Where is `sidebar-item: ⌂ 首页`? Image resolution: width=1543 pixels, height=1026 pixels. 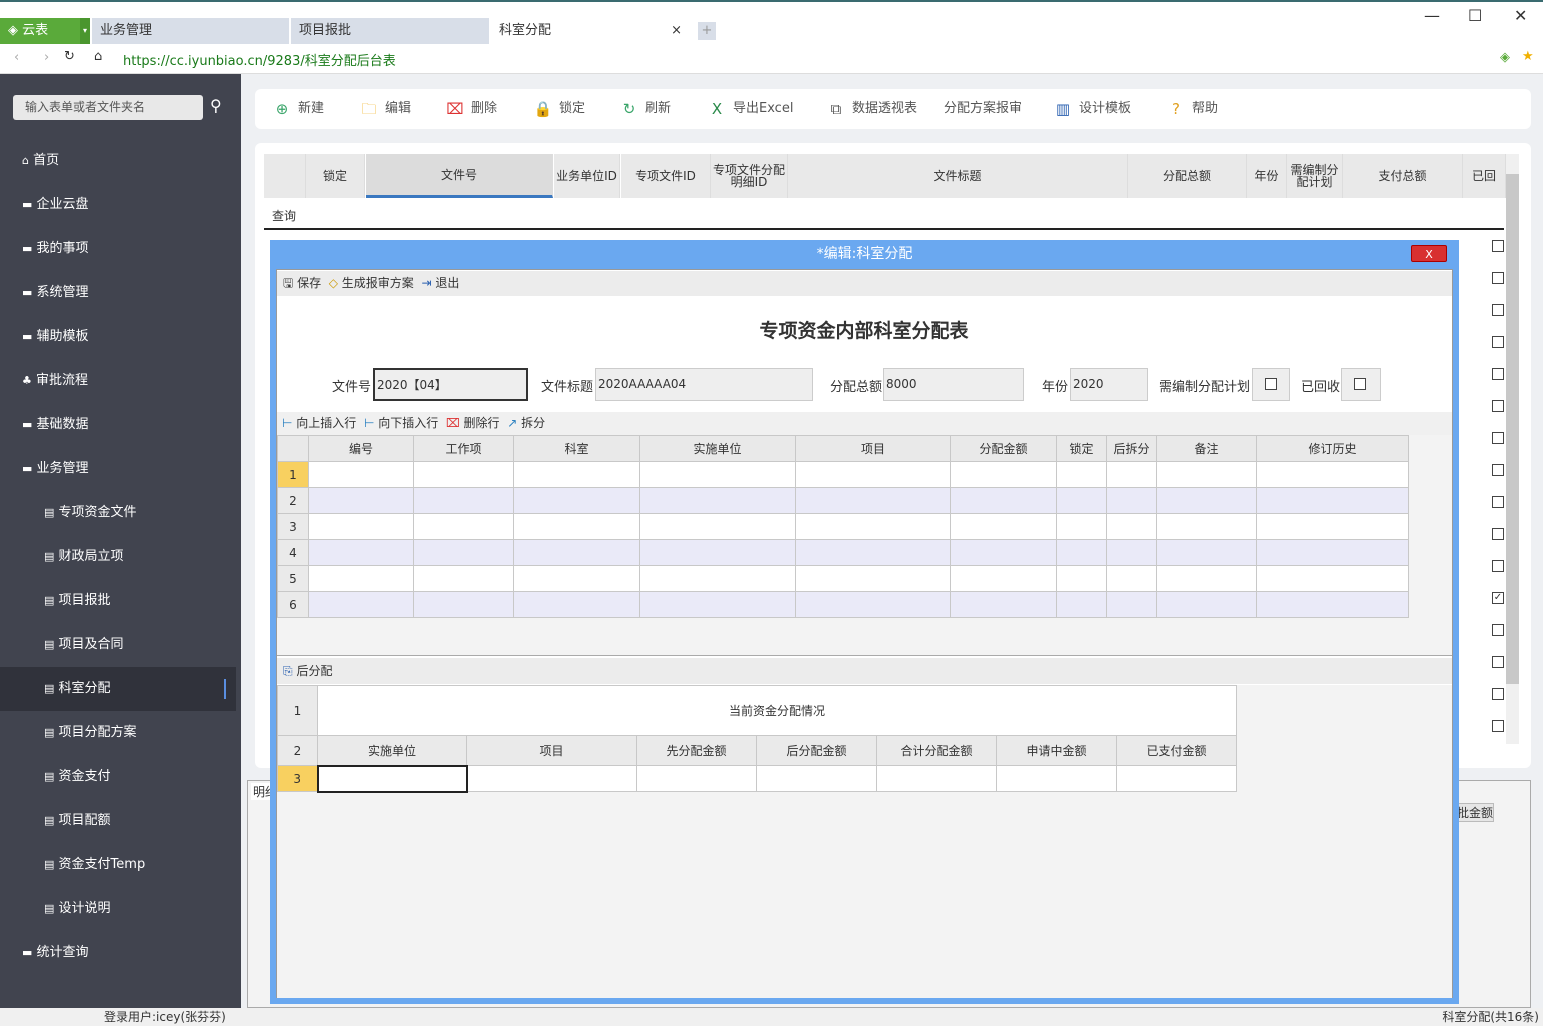
sidebar-item: ⌂ 首页 is located at coordinates (118, 161).